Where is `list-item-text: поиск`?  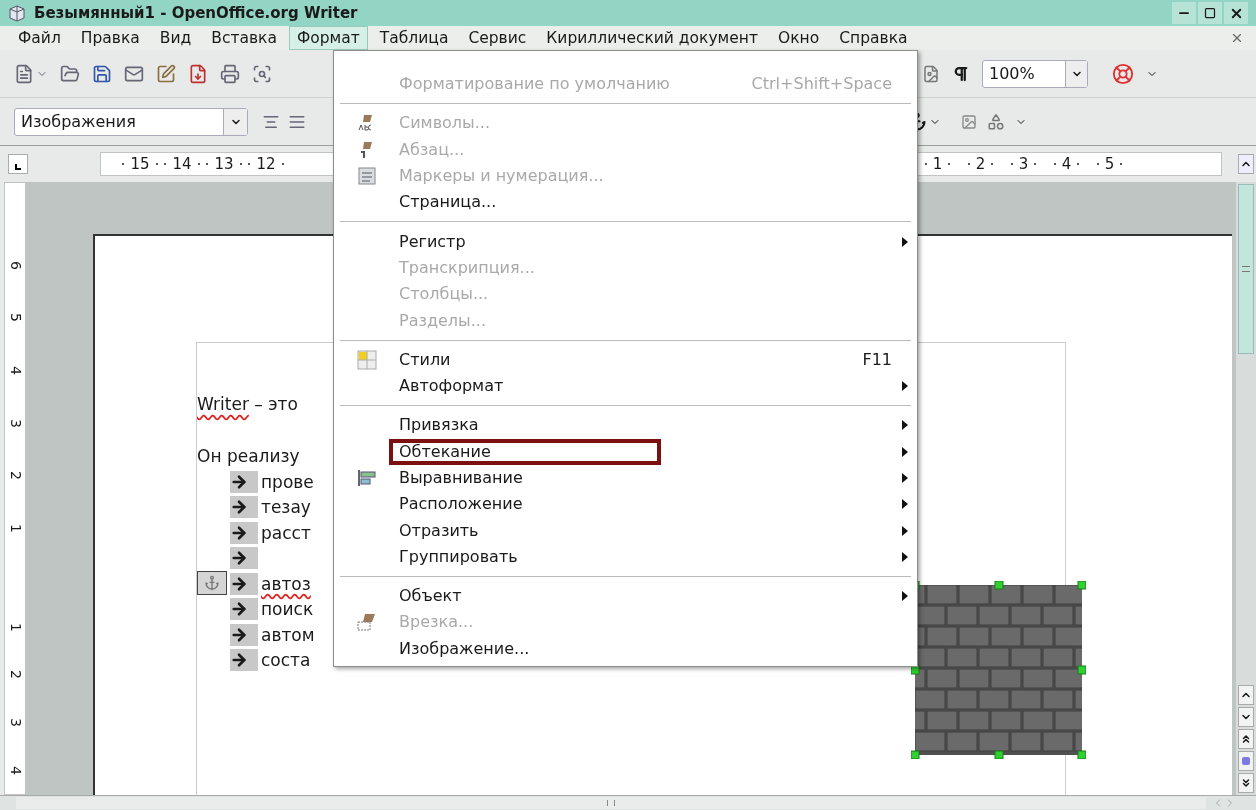 list-item-text: поиск is located at coordinates (287, 610).